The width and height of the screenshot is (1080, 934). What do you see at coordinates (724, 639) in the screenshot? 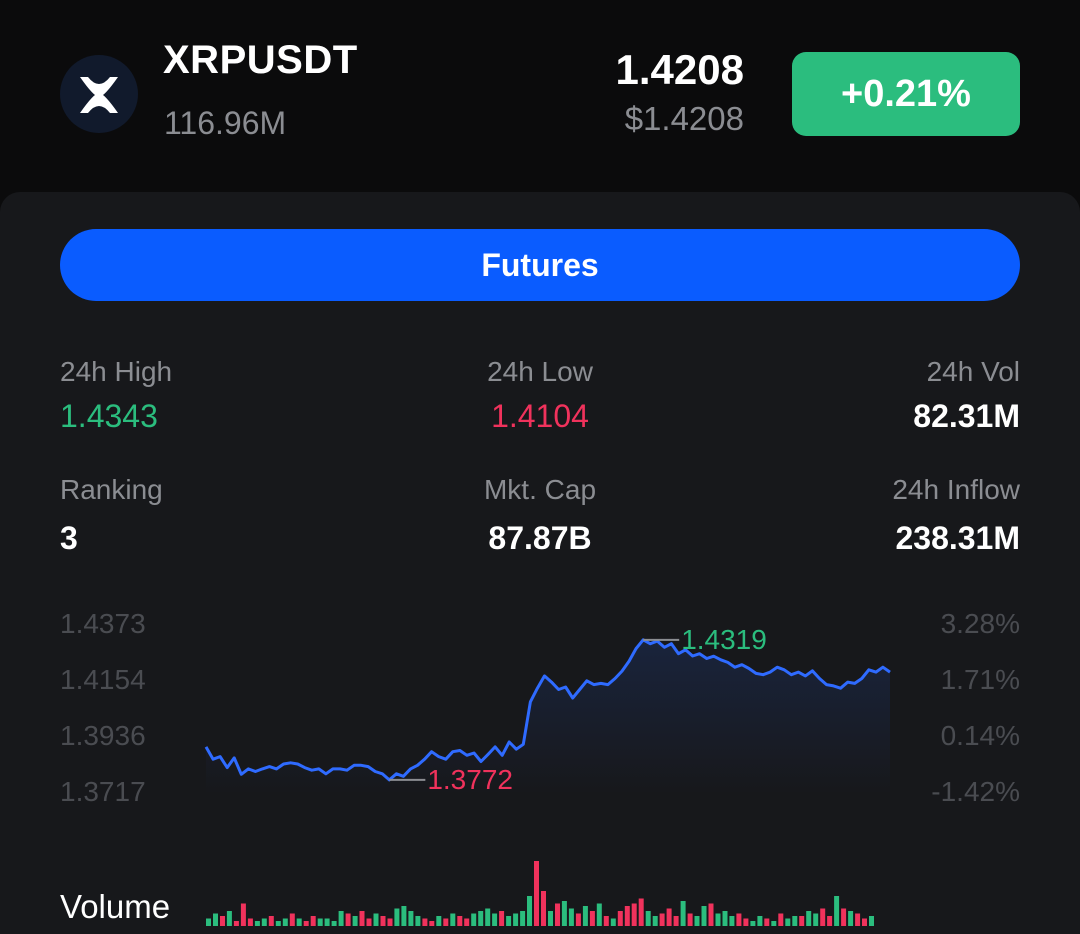
I see `max-price-label: 1.4319` at bounding box center [724, 639].